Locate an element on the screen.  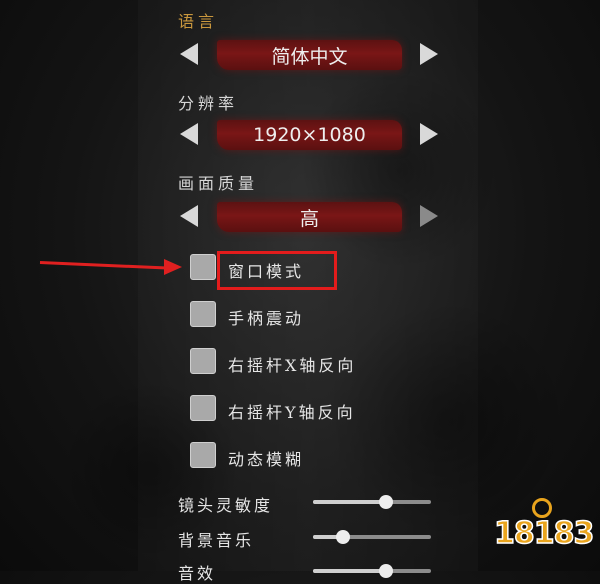
invert-right-stick-x-label: 右摇杆X轴反向 is located at coordinates (292, 365).